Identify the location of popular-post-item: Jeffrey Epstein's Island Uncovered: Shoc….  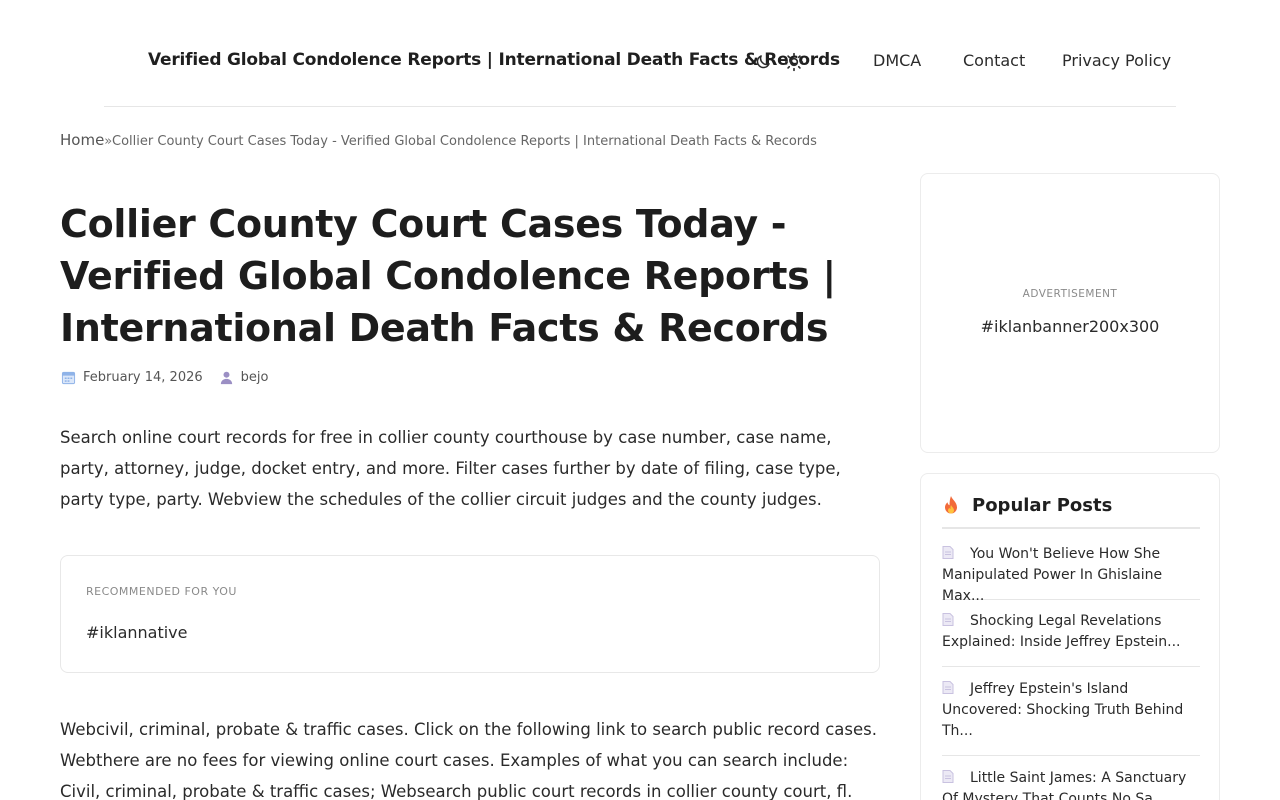
(1071, 717).